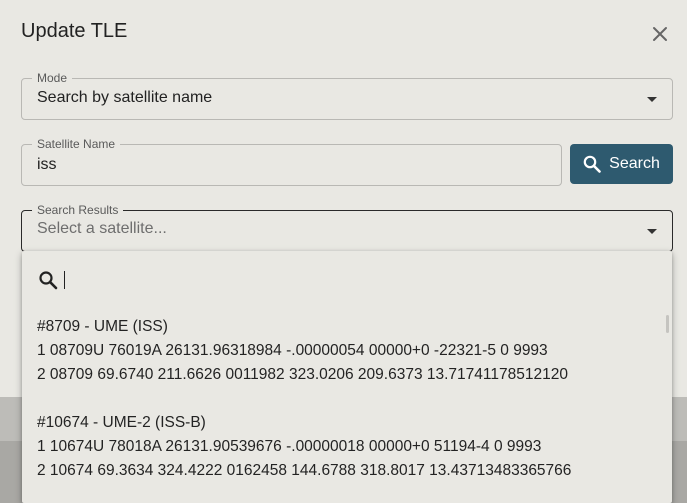 The width and height of the screenshot is (687, 503). What do you see at coordinates (347, 280) in the screenshot?
I see `popup-filter-input` at bounding box center [347, 280].